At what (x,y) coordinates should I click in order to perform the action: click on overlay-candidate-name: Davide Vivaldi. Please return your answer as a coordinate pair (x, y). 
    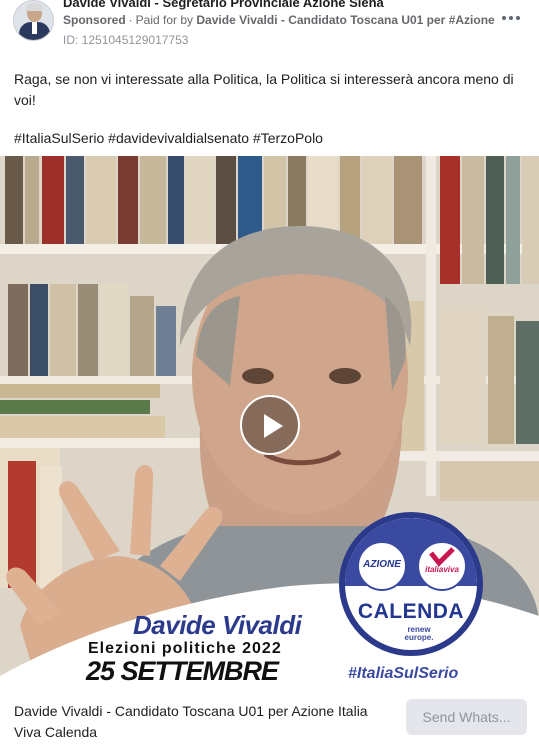
    Looking at the image, I should click on (217, 625).